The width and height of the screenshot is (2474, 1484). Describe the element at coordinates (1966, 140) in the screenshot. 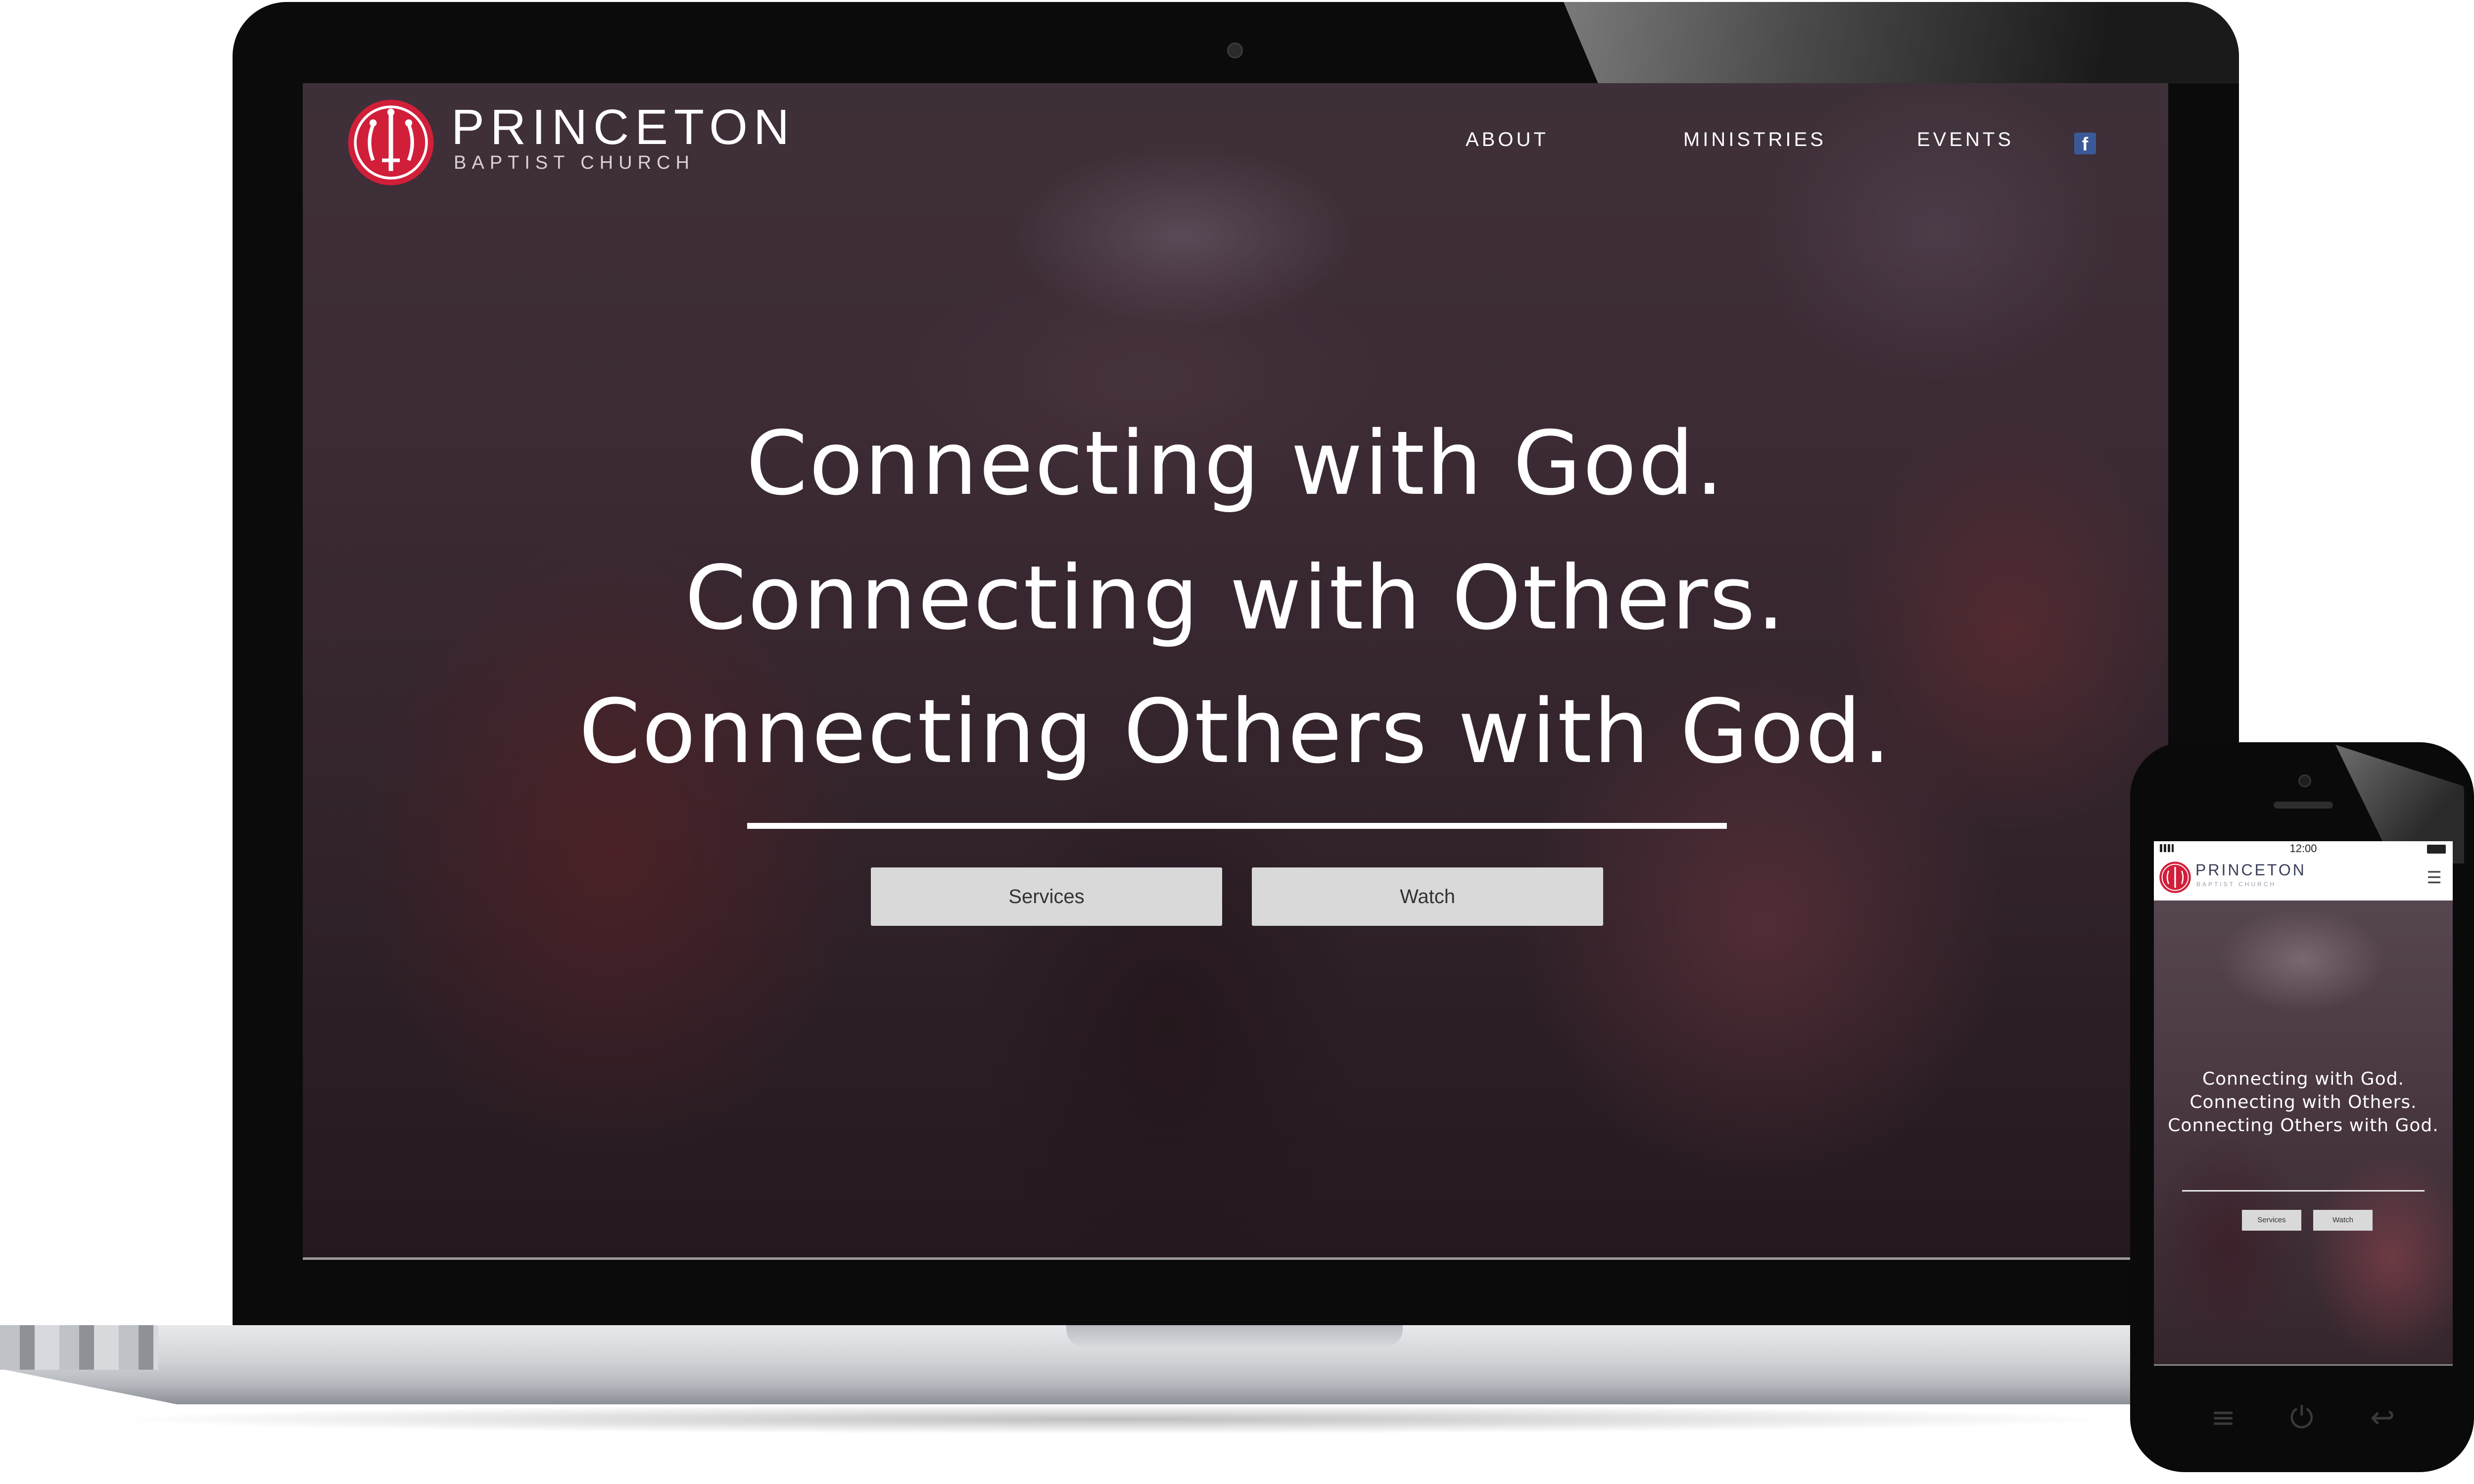

I see `nav-item-events: EVENTS` at that location.